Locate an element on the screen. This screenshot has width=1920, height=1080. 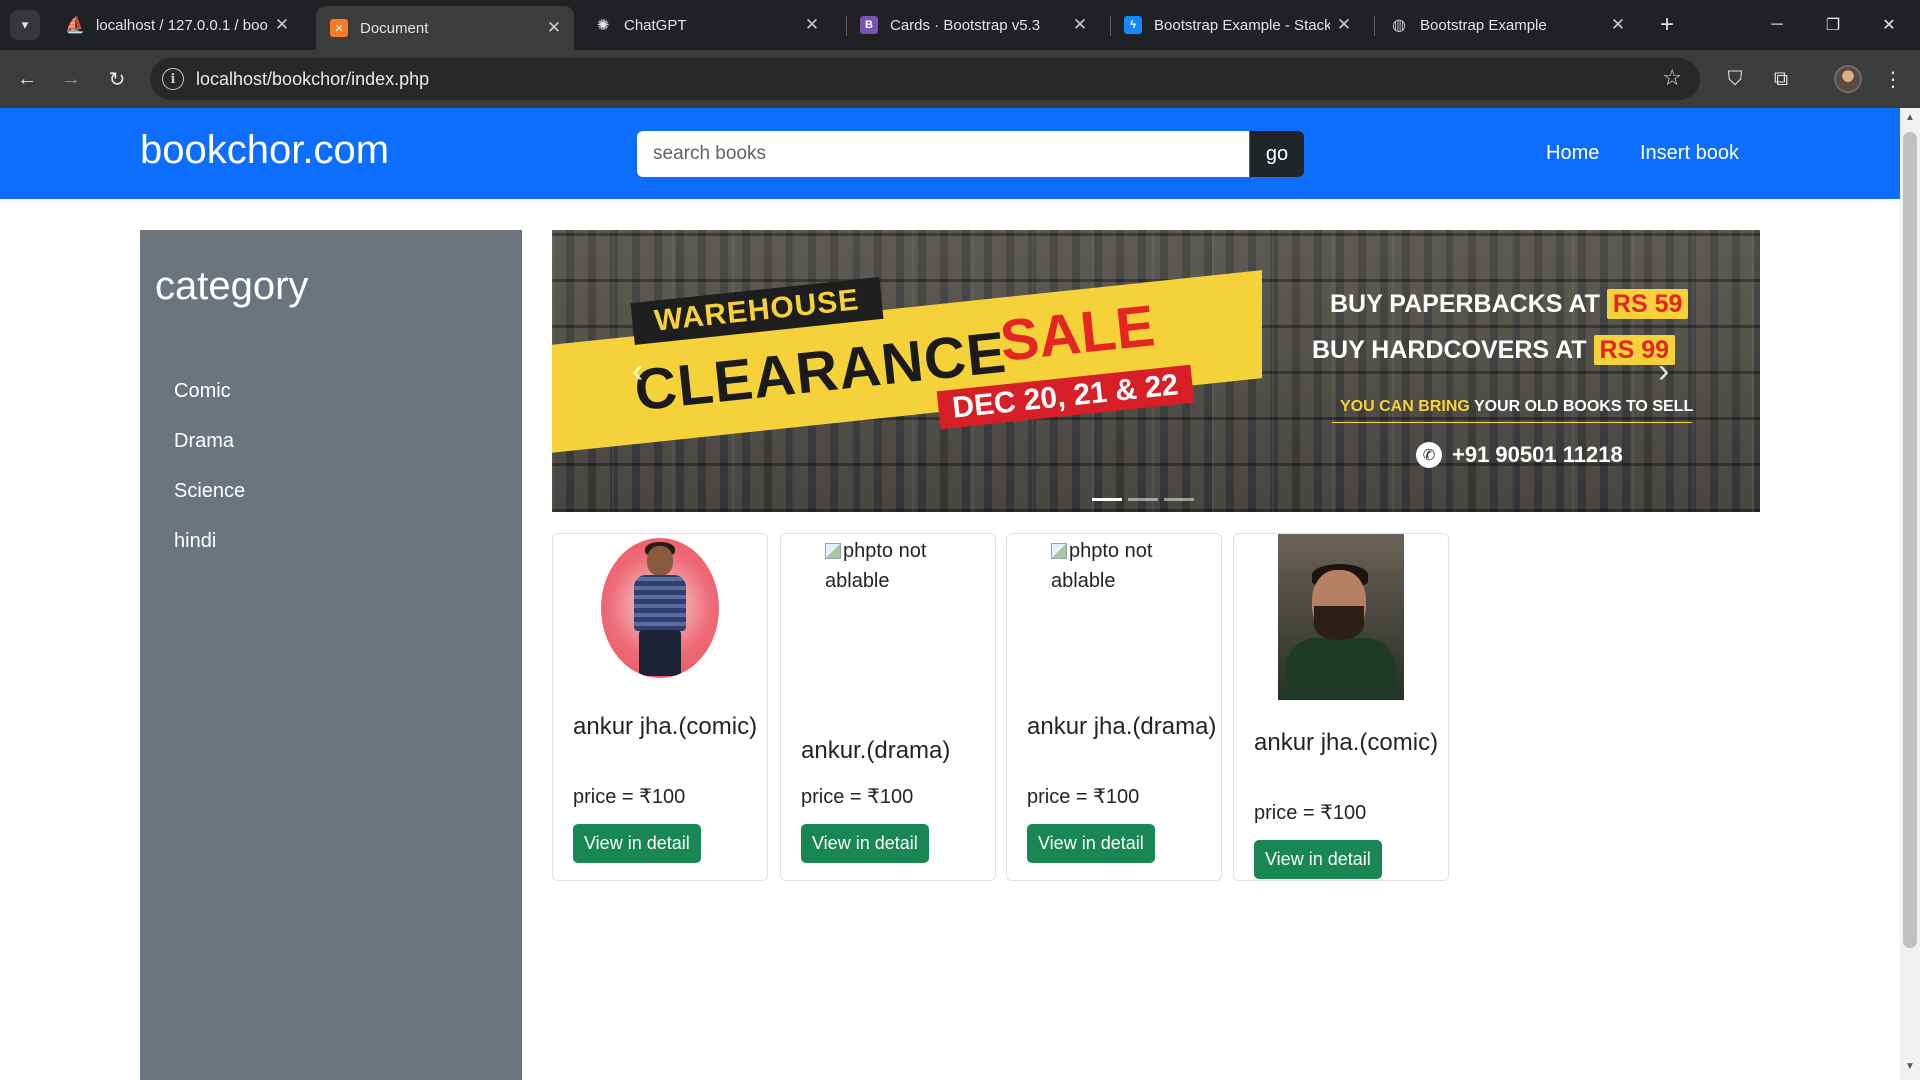
address-bar: i localhost/bookchor/index.php ☆ is located at coordinates (925, 79).